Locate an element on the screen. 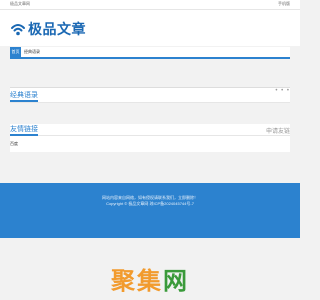 The width and height of the screenshot is (320, 300). watermark-logo: 聚集网 is located at coordinates (150, 278).